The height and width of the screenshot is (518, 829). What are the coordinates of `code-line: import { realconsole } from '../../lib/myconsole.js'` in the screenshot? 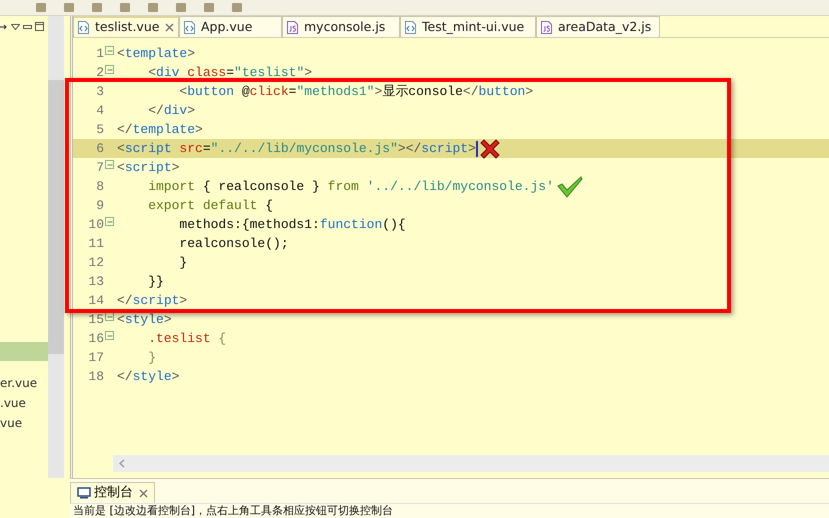 It's located at (350, 187).